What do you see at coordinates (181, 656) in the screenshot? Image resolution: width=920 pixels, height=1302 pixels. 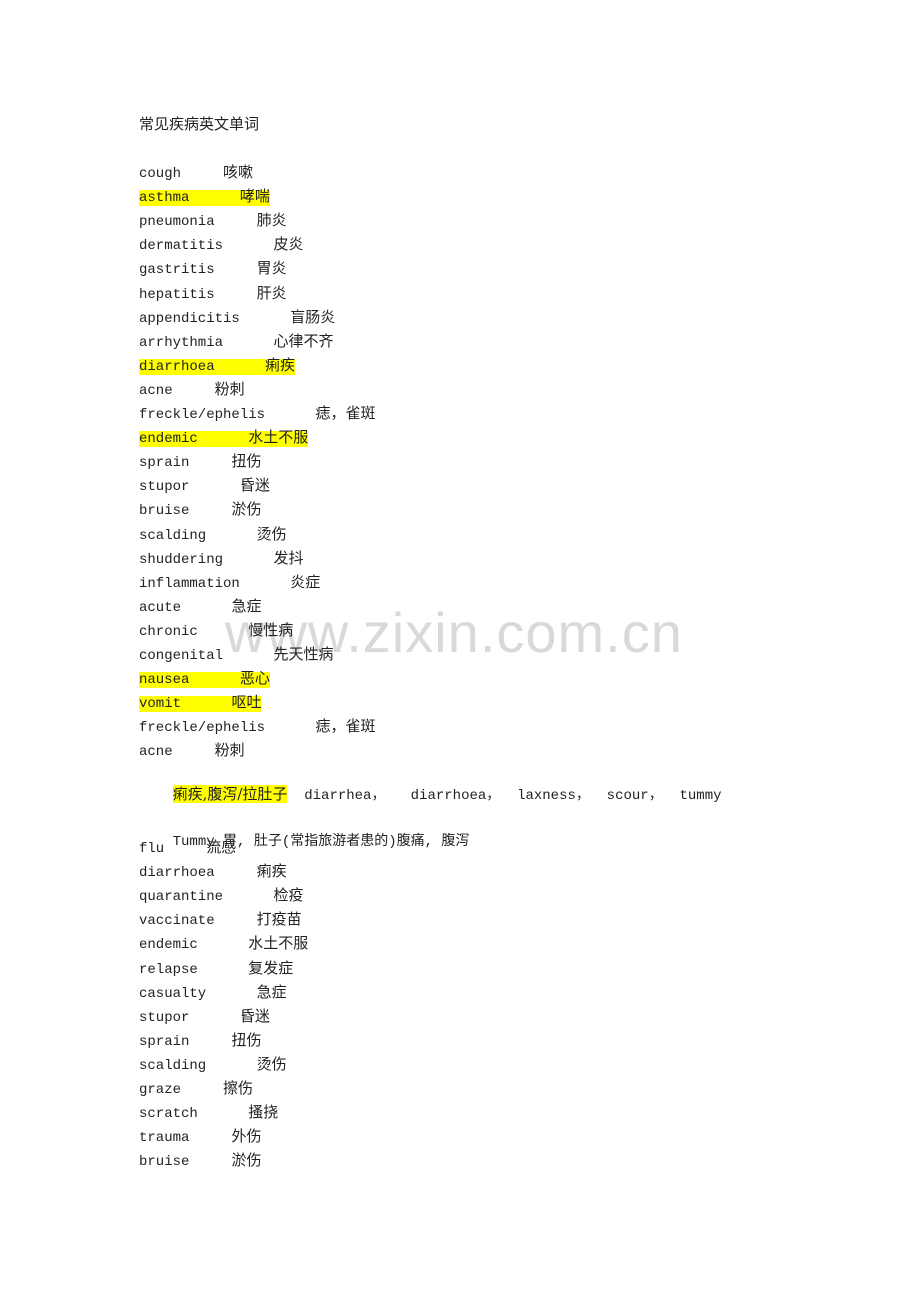 I see `english-term: congenital` at bounding box center [181, 656].